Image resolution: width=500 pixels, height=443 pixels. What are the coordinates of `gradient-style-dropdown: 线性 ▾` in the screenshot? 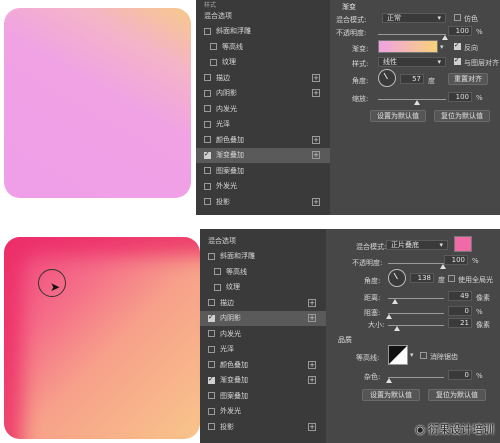 It's located at (412, 62).